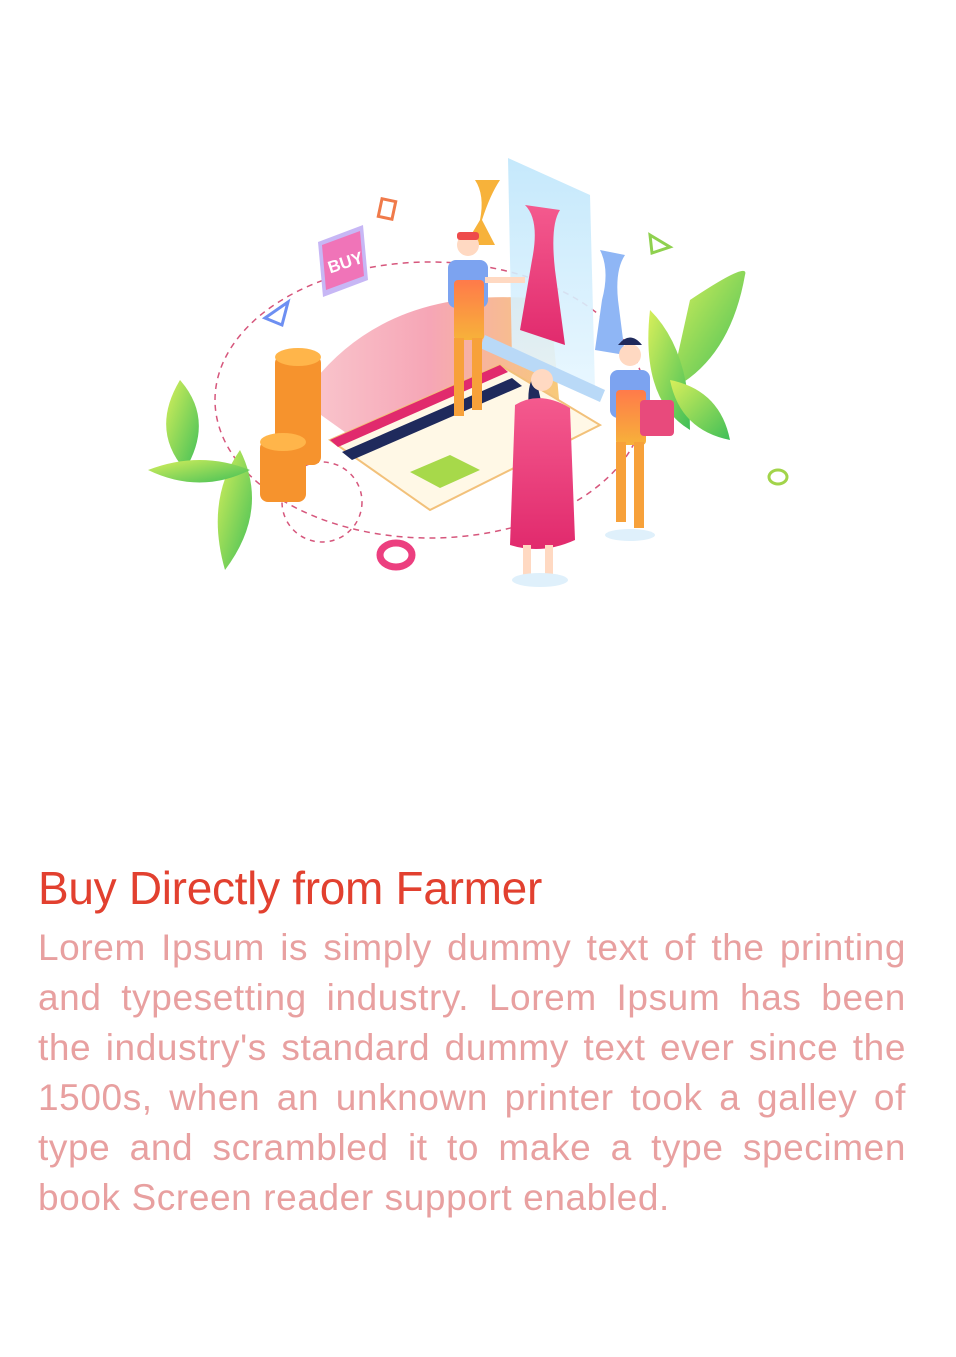  Describe the element at coordinates (290, 888) in the screenshot. I see `onboarding-title: Buy Directly from Farmer` at that location.